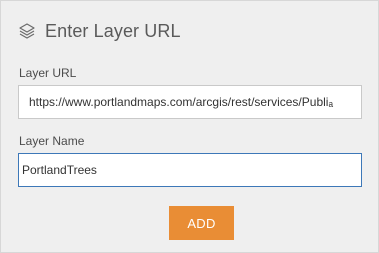 The height and width of the screenshot is (253, 379). Describe the element at coordinates (190, 170) in the screenshot. I see `layer-name-input` at that location.